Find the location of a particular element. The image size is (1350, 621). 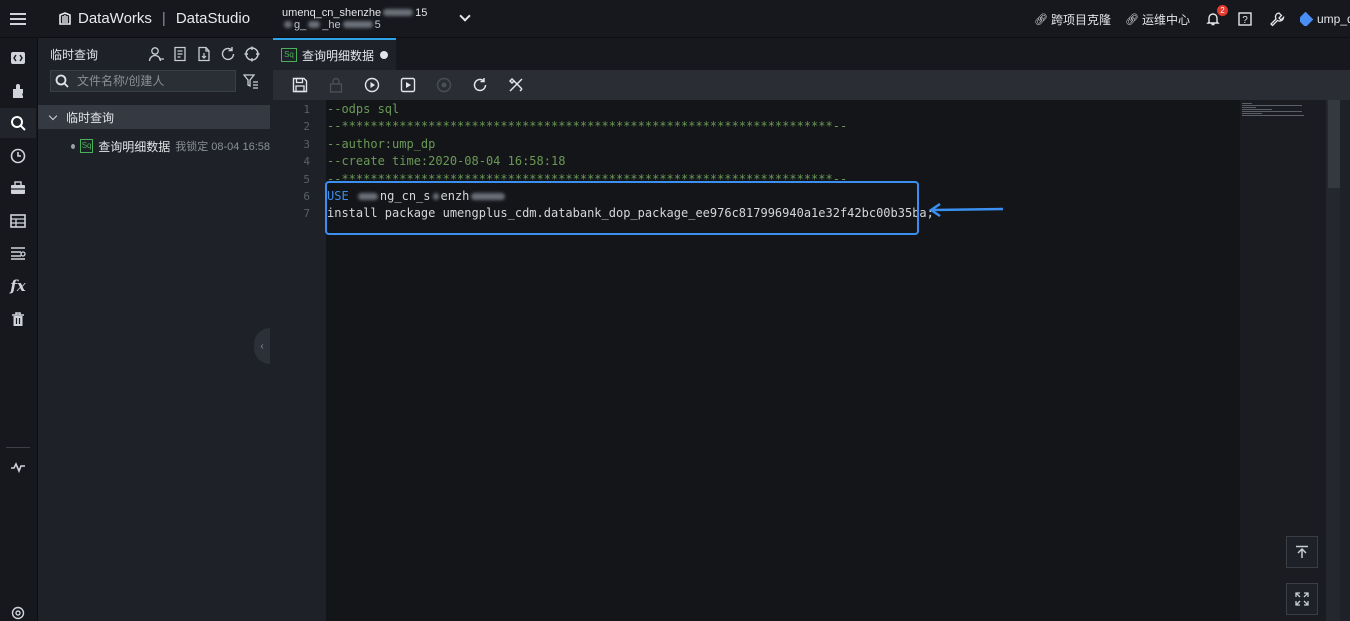

run-icon is located at coordinates (372, 85).